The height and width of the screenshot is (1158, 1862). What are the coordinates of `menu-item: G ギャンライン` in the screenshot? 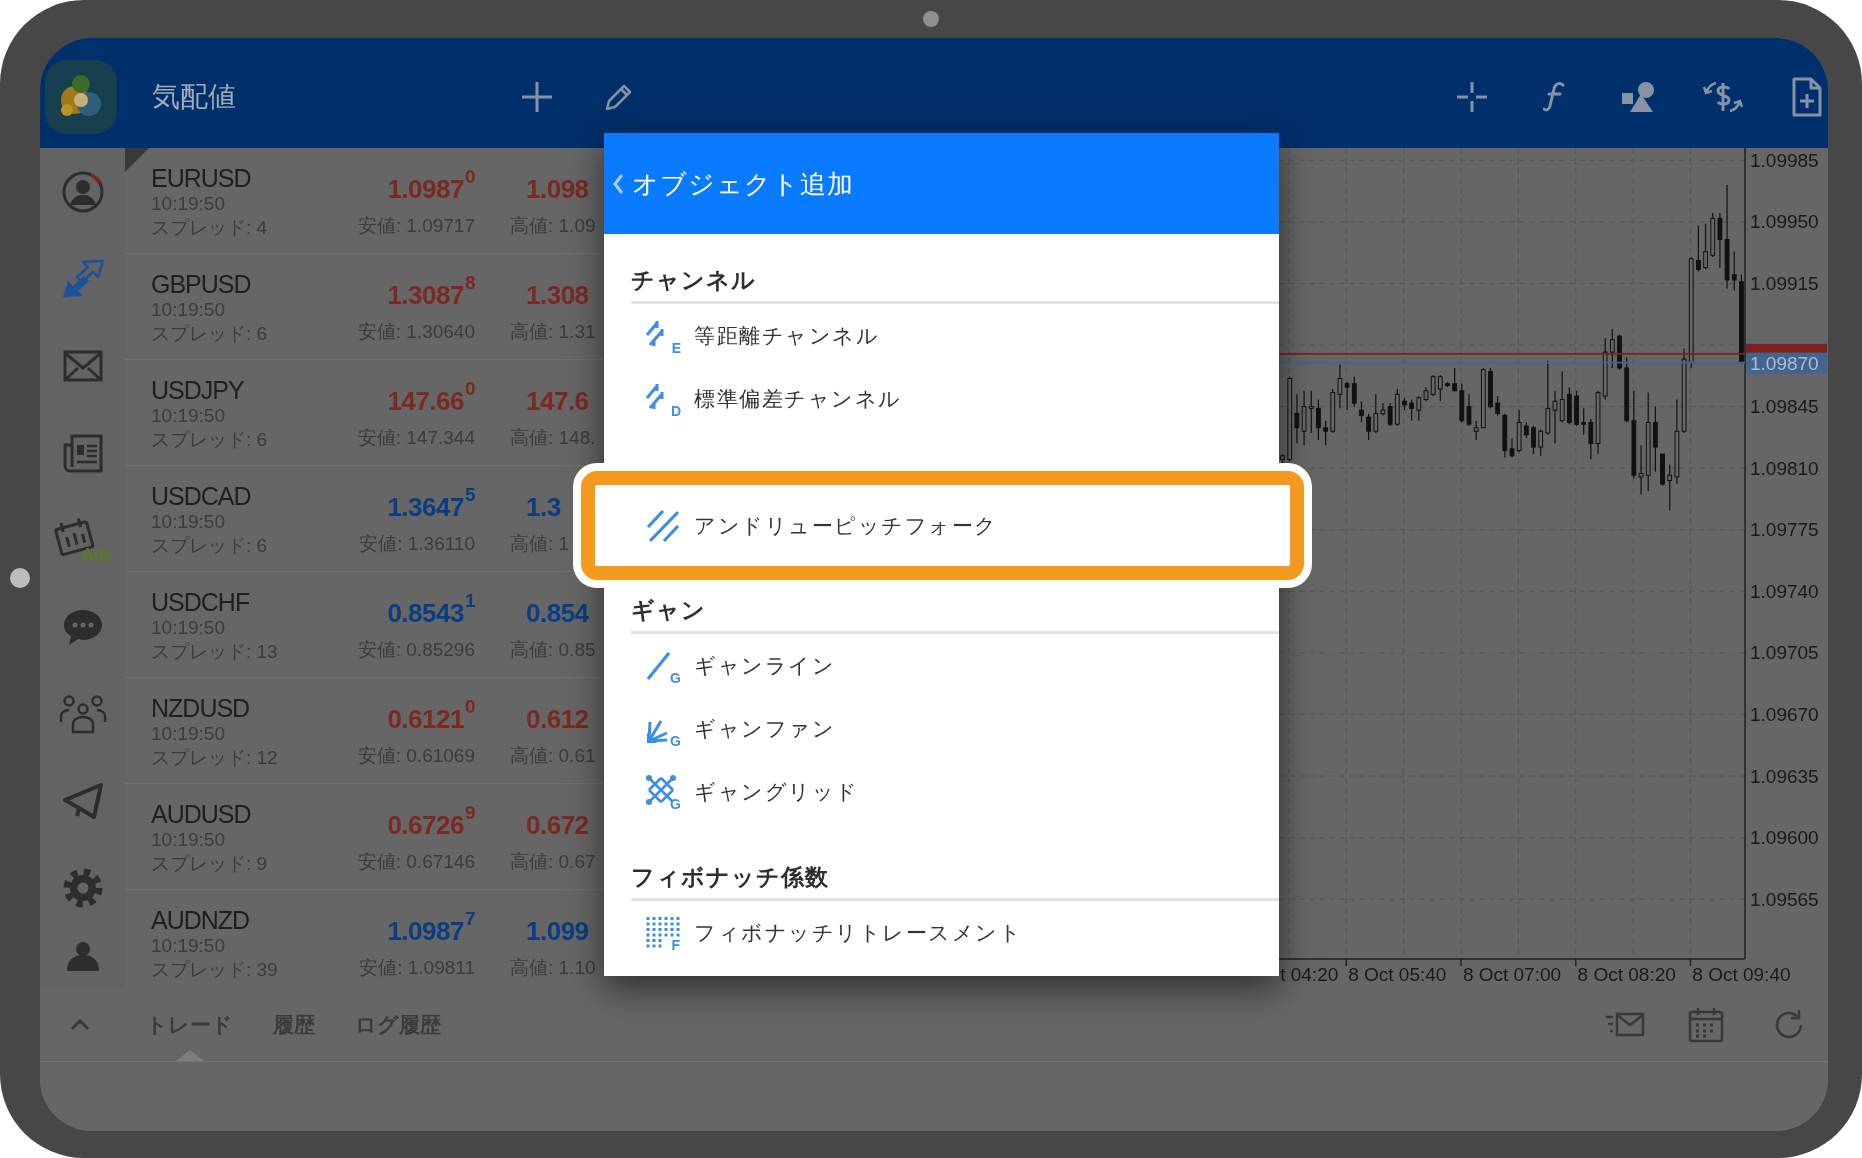 It's located at (941, 665).